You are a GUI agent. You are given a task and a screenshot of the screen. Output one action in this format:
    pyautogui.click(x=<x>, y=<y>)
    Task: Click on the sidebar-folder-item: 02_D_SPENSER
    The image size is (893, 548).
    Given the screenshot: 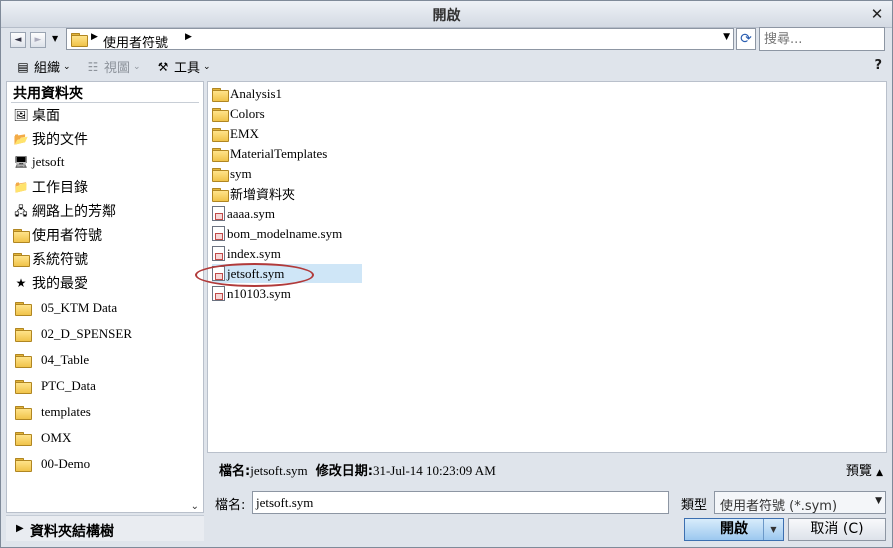 What is the action you would take?
    pyautogui.click(x=73, y=334)
    